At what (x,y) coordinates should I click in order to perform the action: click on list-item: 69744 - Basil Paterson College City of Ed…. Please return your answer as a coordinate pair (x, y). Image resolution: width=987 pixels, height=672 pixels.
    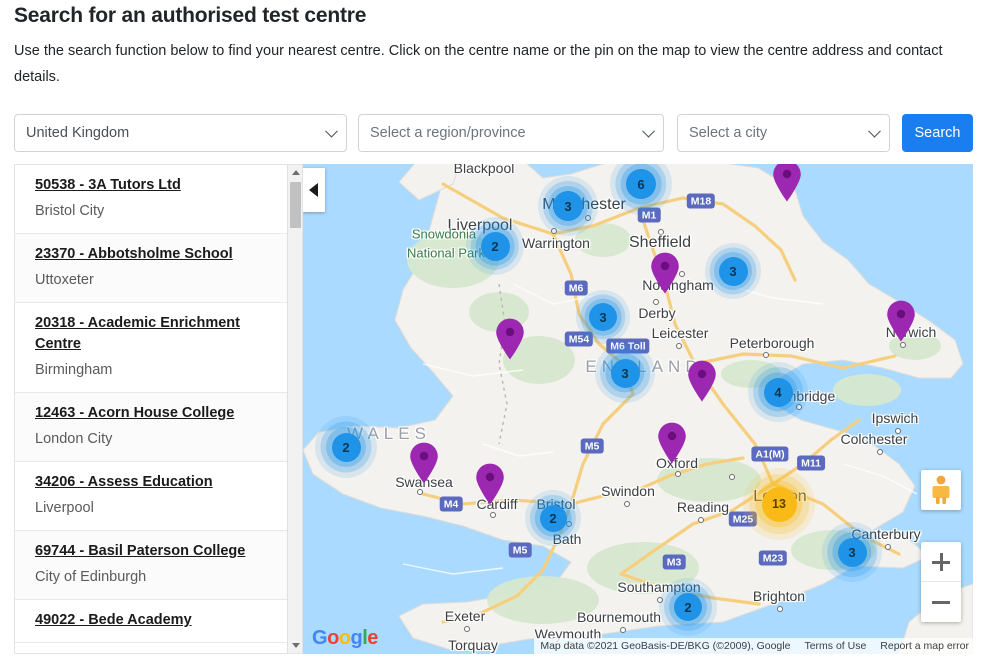
    Looking at the image, I should click on (152, 565).